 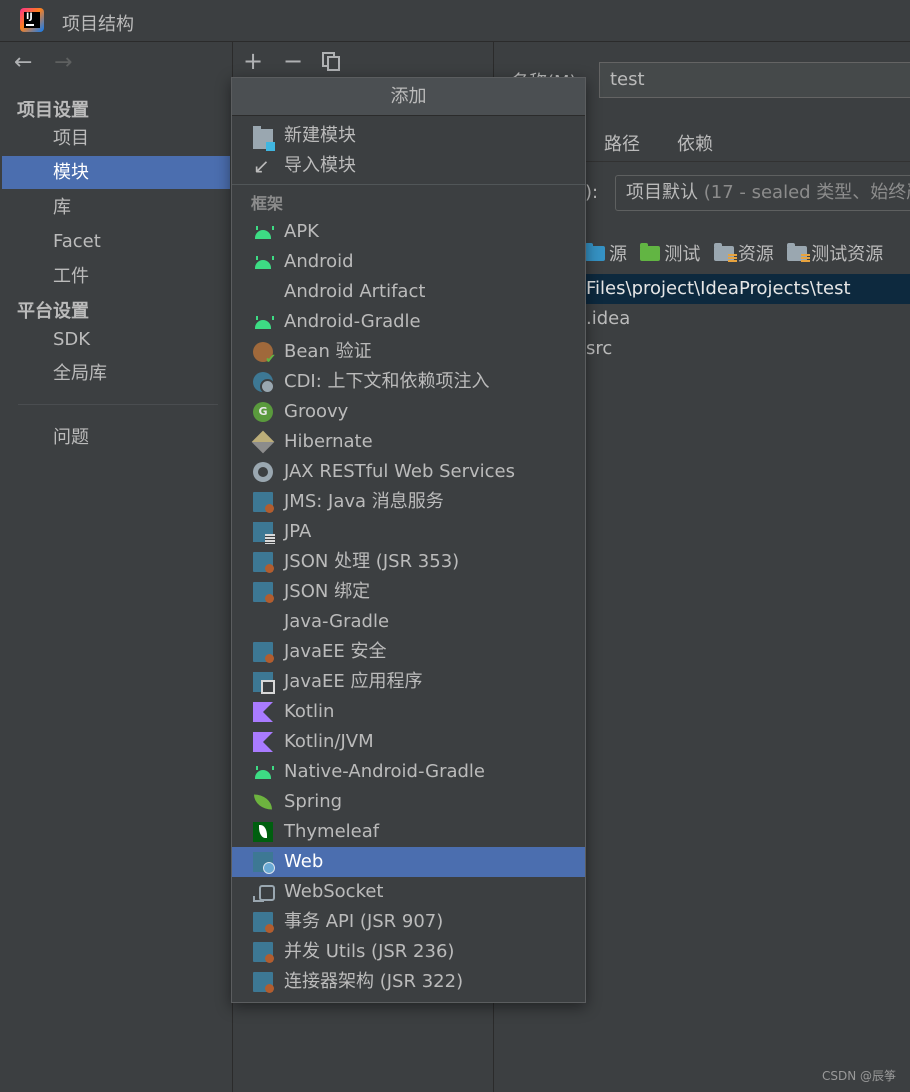 What do you see at coordinates (264, 533) in the screenshot?
I see `jpa-icon` at bounding box center [264, 533].